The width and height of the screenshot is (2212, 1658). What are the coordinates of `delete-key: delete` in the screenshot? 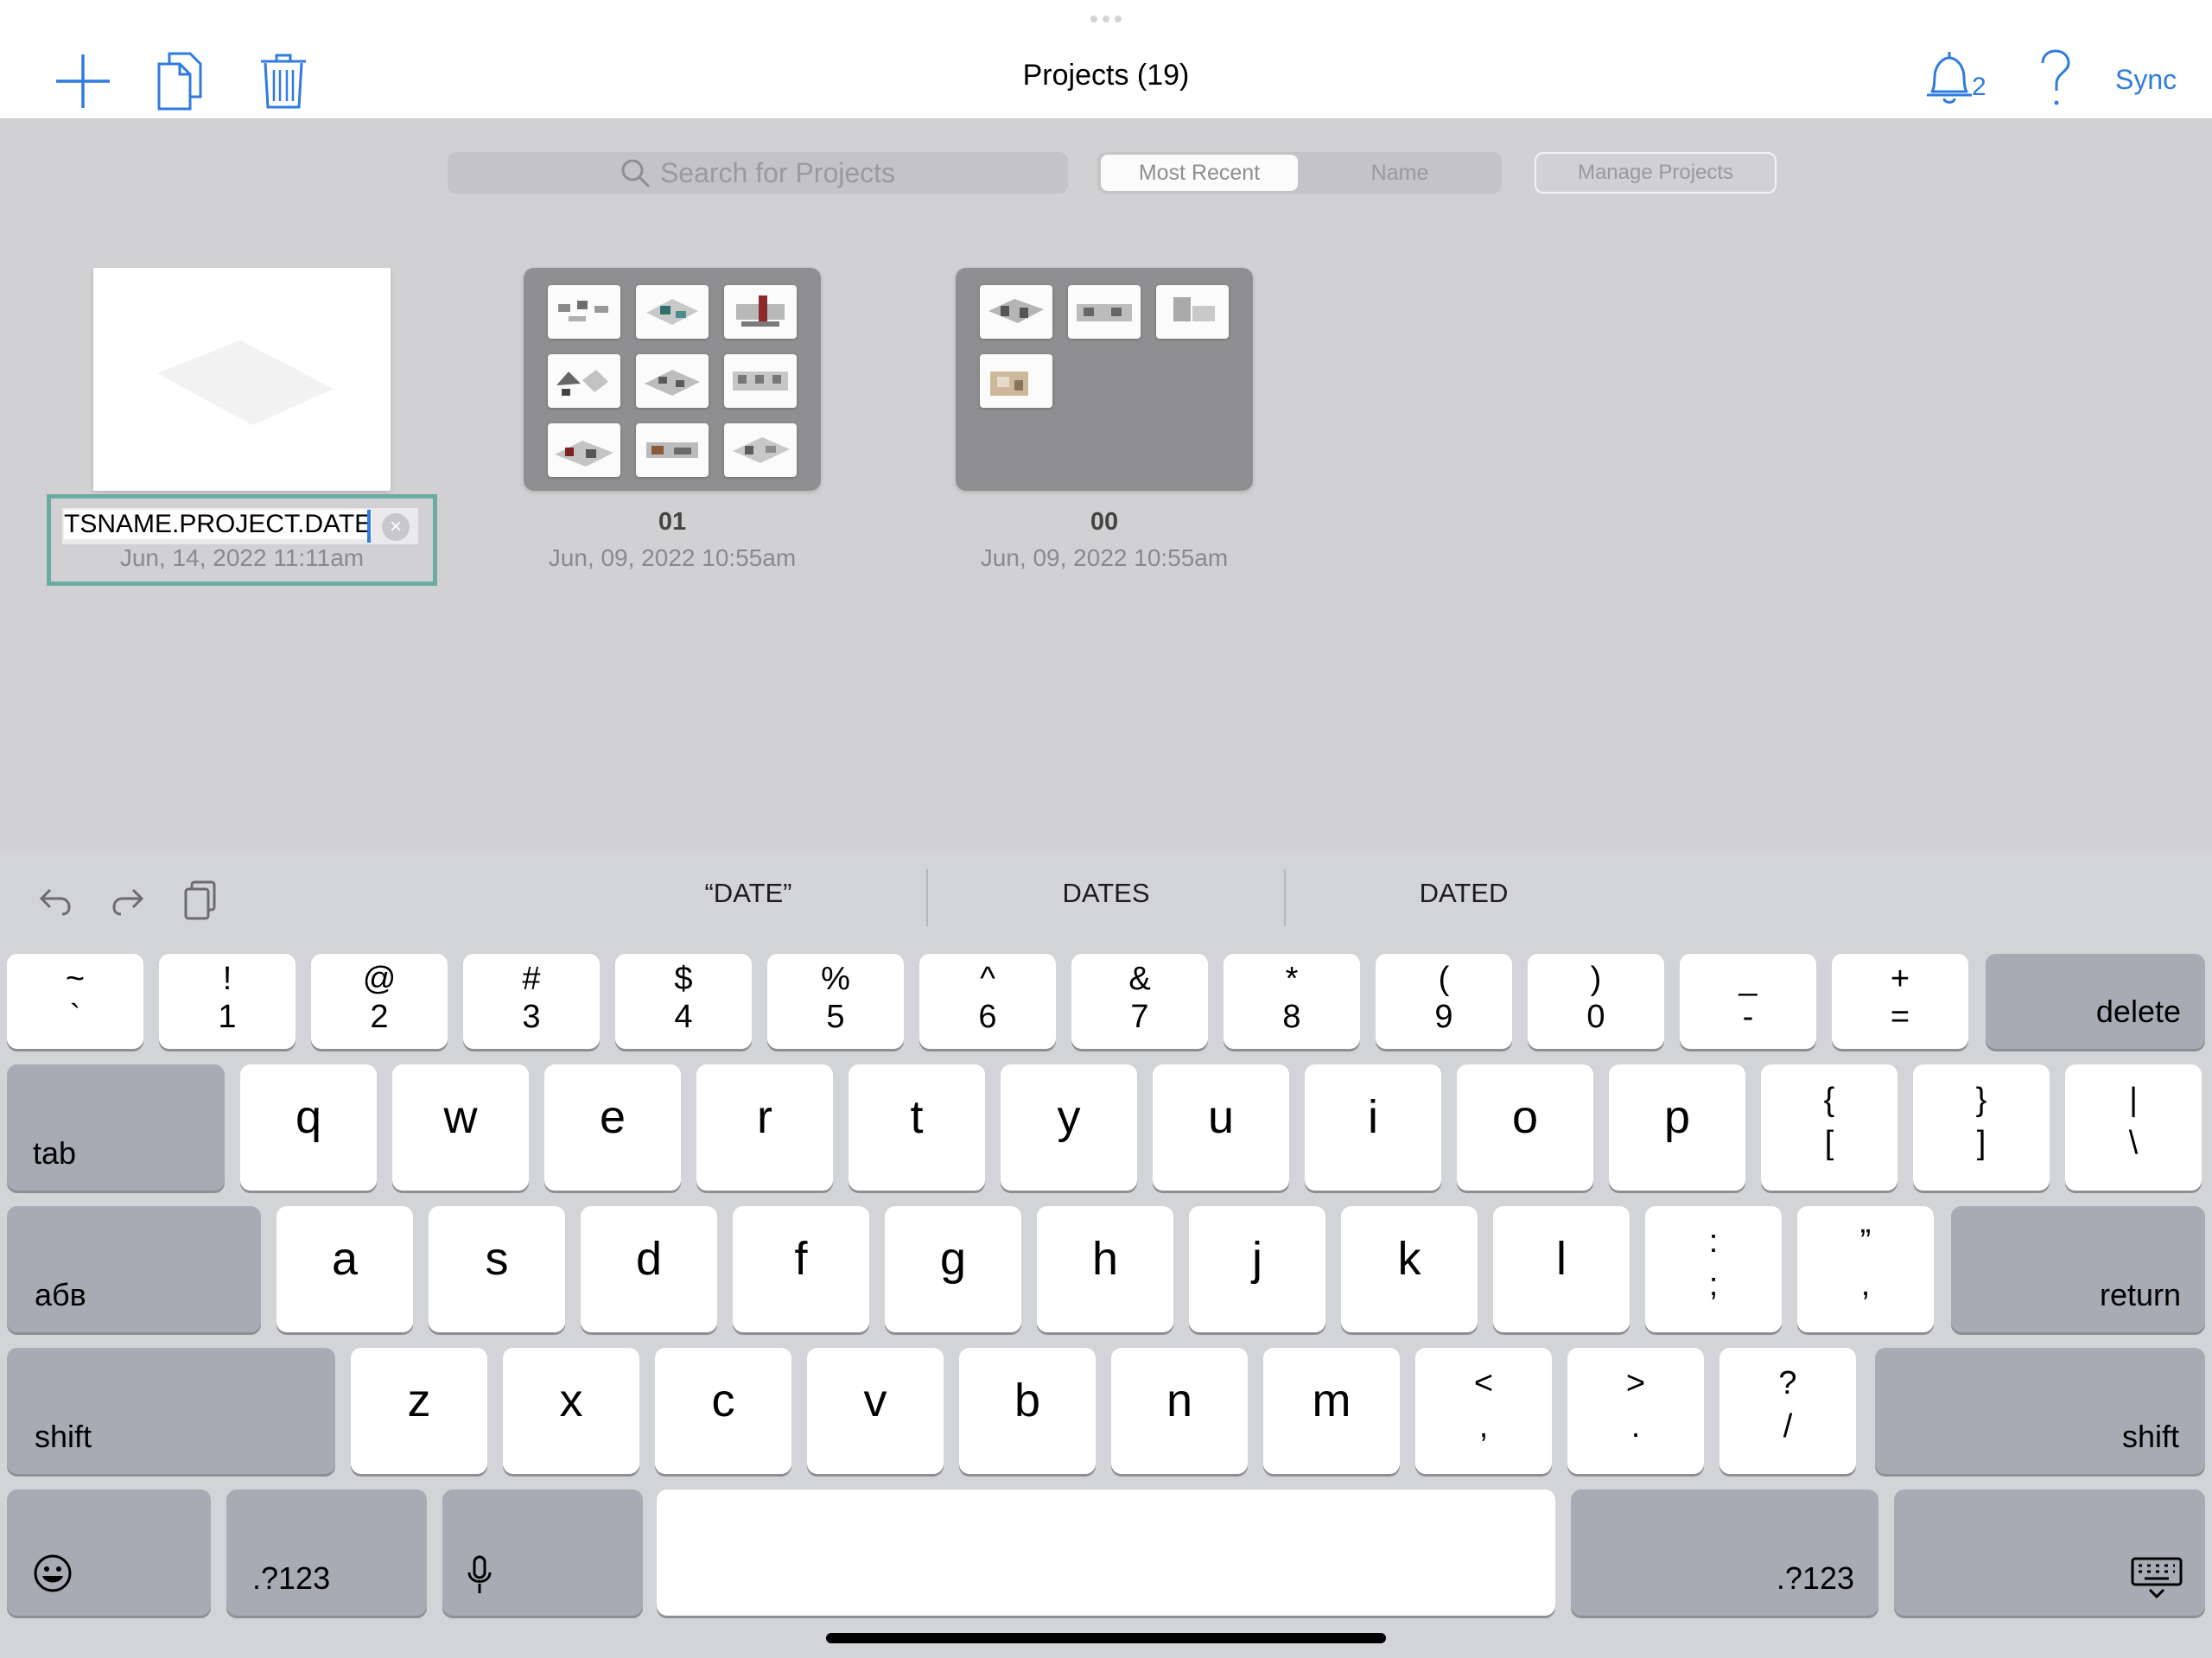 It's located at (2095, 1001).